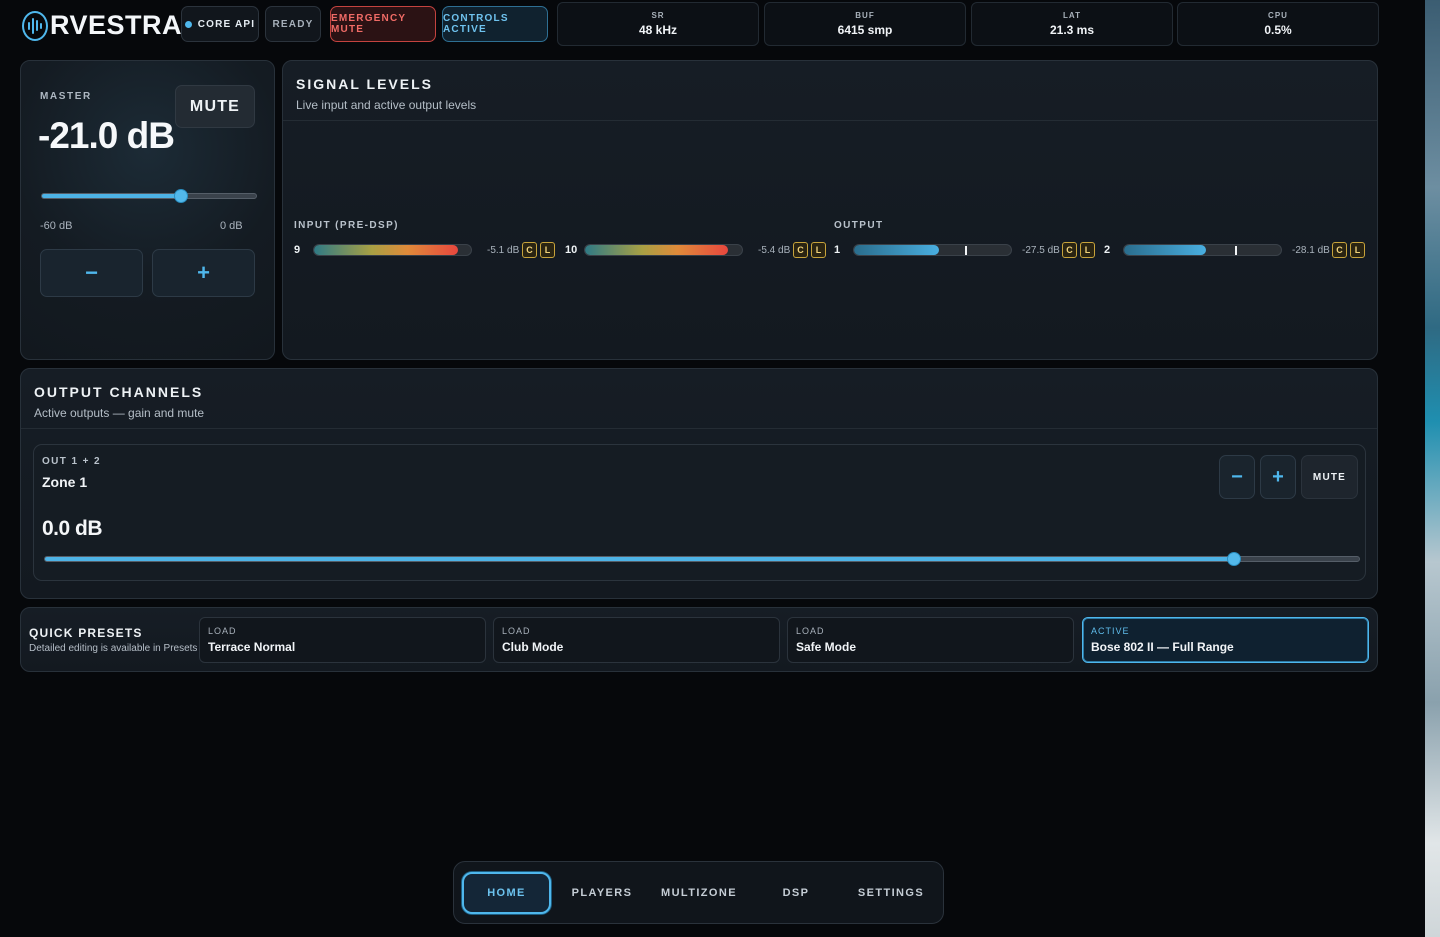 The image size is (1440, 937). I want to click on stat-value: 21.3 ms, so click(1072, 30).